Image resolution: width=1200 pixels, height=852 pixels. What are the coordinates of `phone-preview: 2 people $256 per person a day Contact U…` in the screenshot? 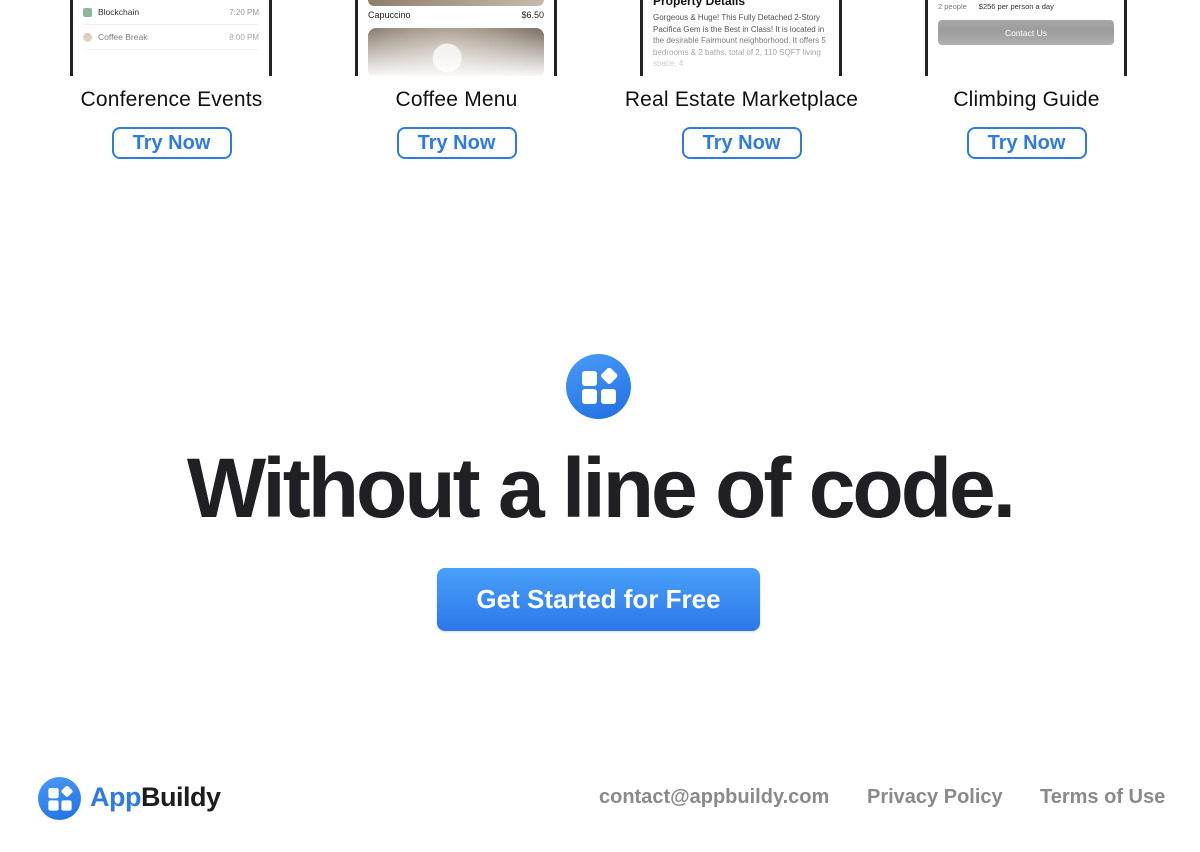 It's located at (1026, 38).